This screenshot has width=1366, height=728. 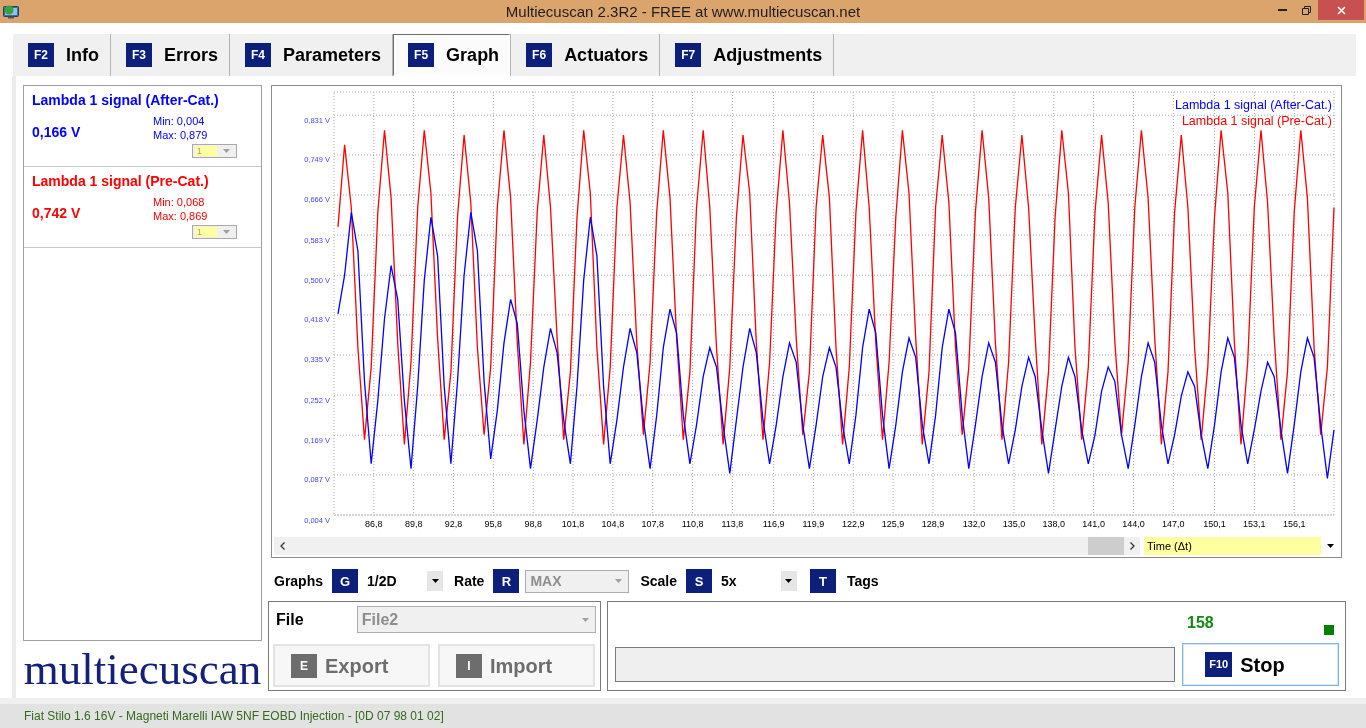 What do you see at coordinates (142, 669) in the screenshot?
I see `logo: multiecuscan` at bounding box center [142, 669].